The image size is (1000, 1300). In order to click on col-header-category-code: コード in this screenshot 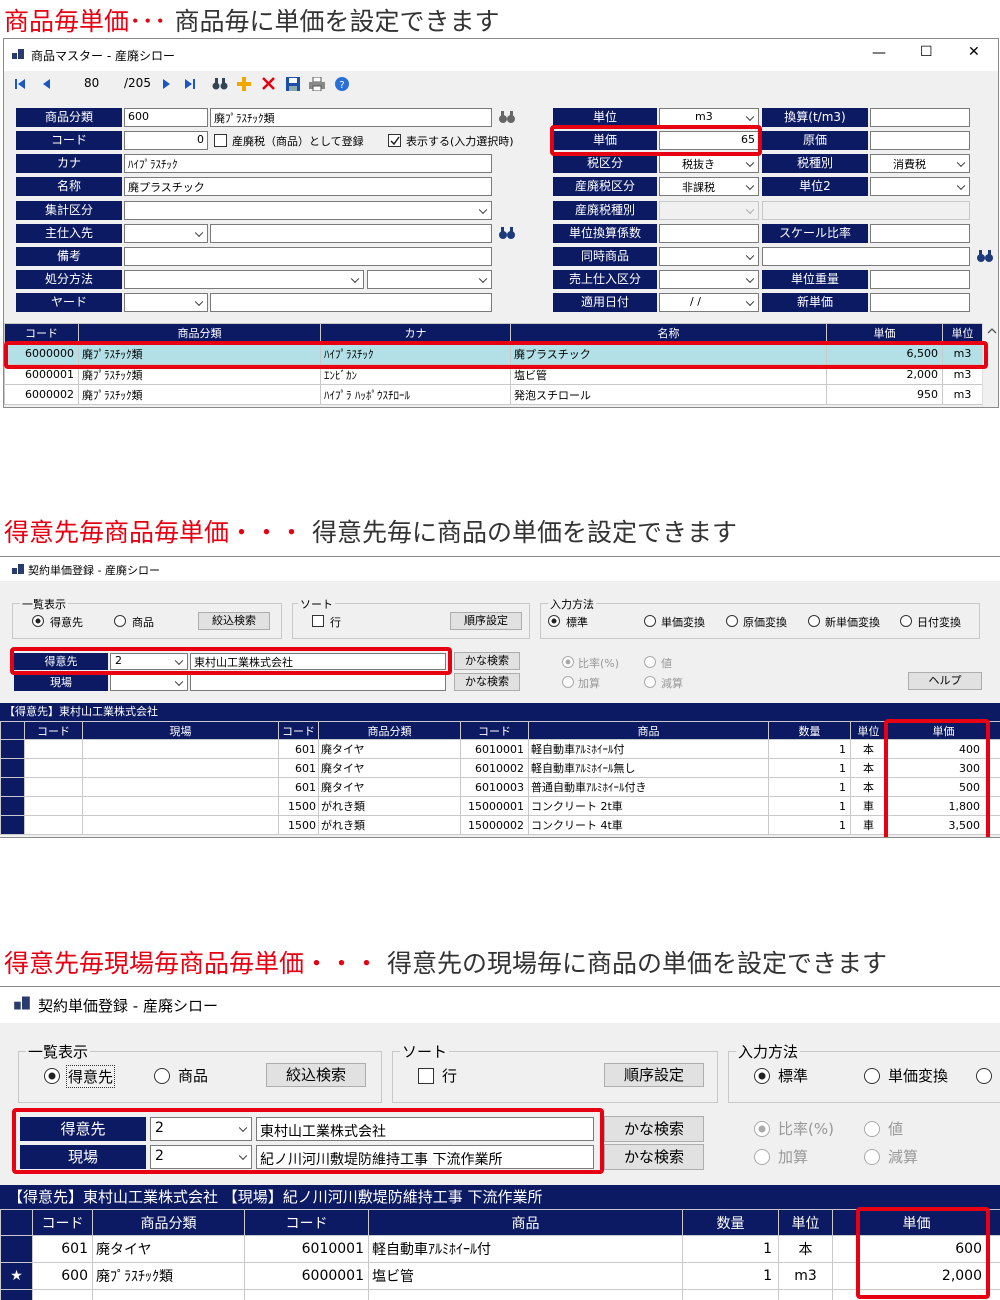, I will do `click(62, 1222)`.